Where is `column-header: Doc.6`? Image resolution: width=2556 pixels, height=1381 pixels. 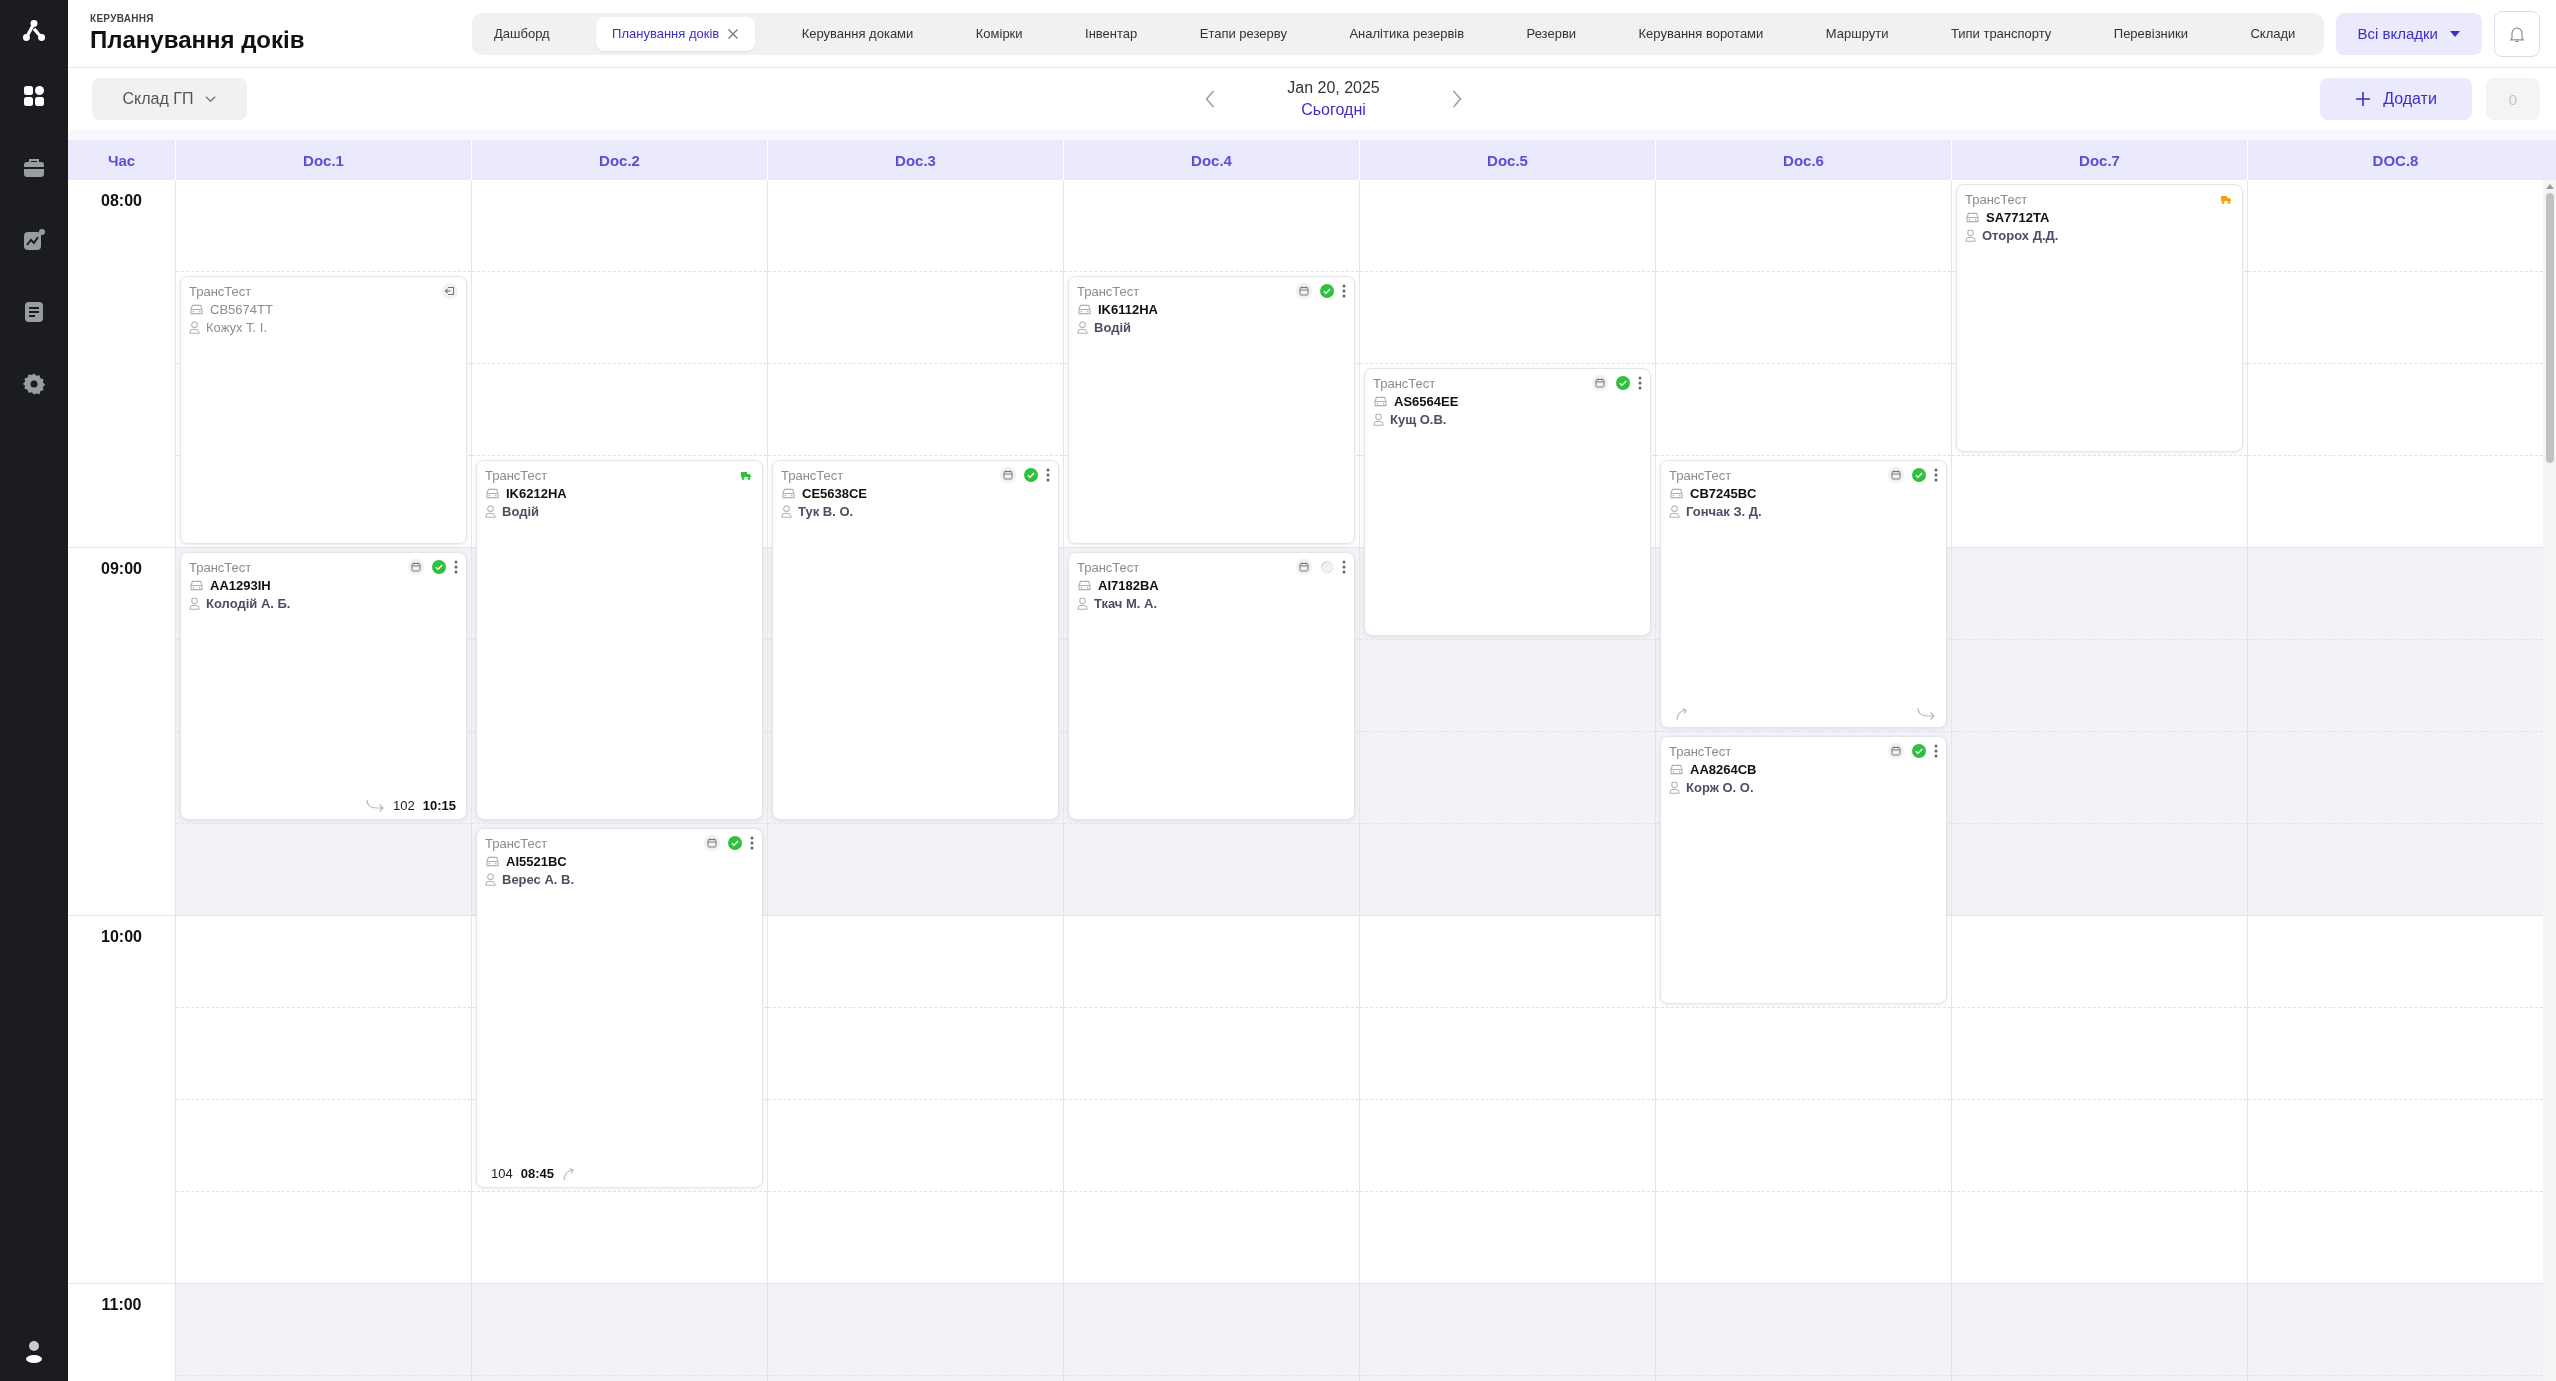
column-header: Doc.6 is located at coordinates (1803, 160).